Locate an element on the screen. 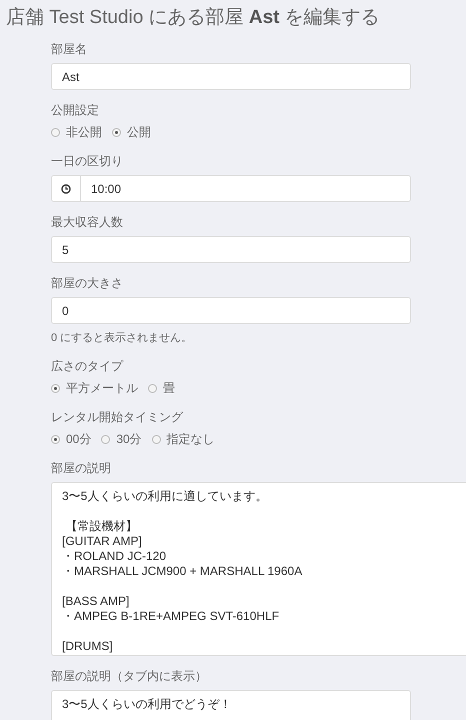 This screenshot has height=720, width=466. input-field: 0 is located at coordinates (231, 310).